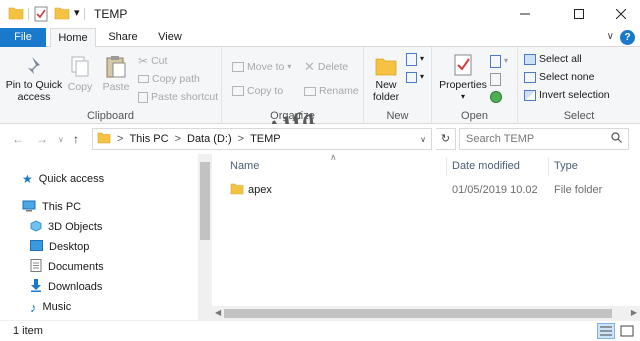  Describe the element at coordinates (178, 97) in the screenshot. I see `paste-shortcut-button: Paste shortcut` at that location.